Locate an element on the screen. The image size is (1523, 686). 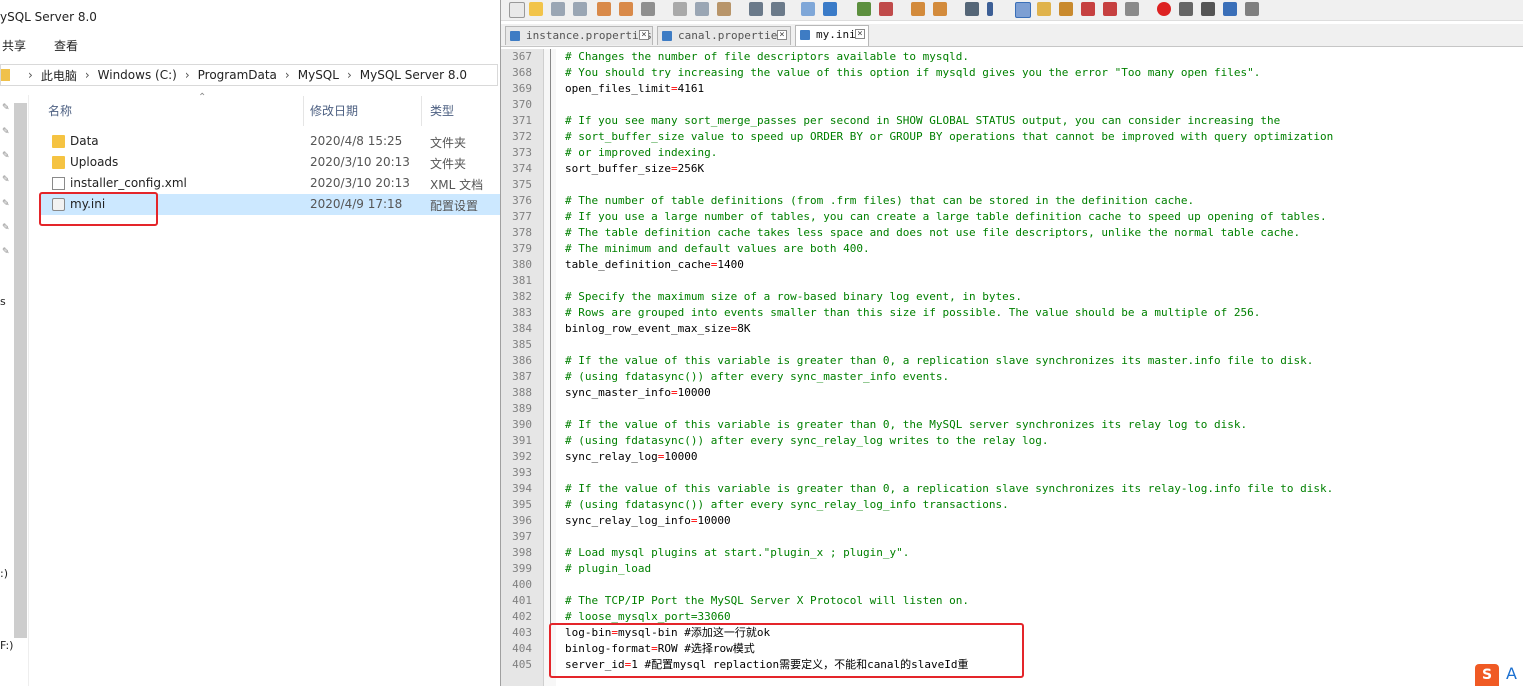
redo-icon is located at coordinates (778, 9).